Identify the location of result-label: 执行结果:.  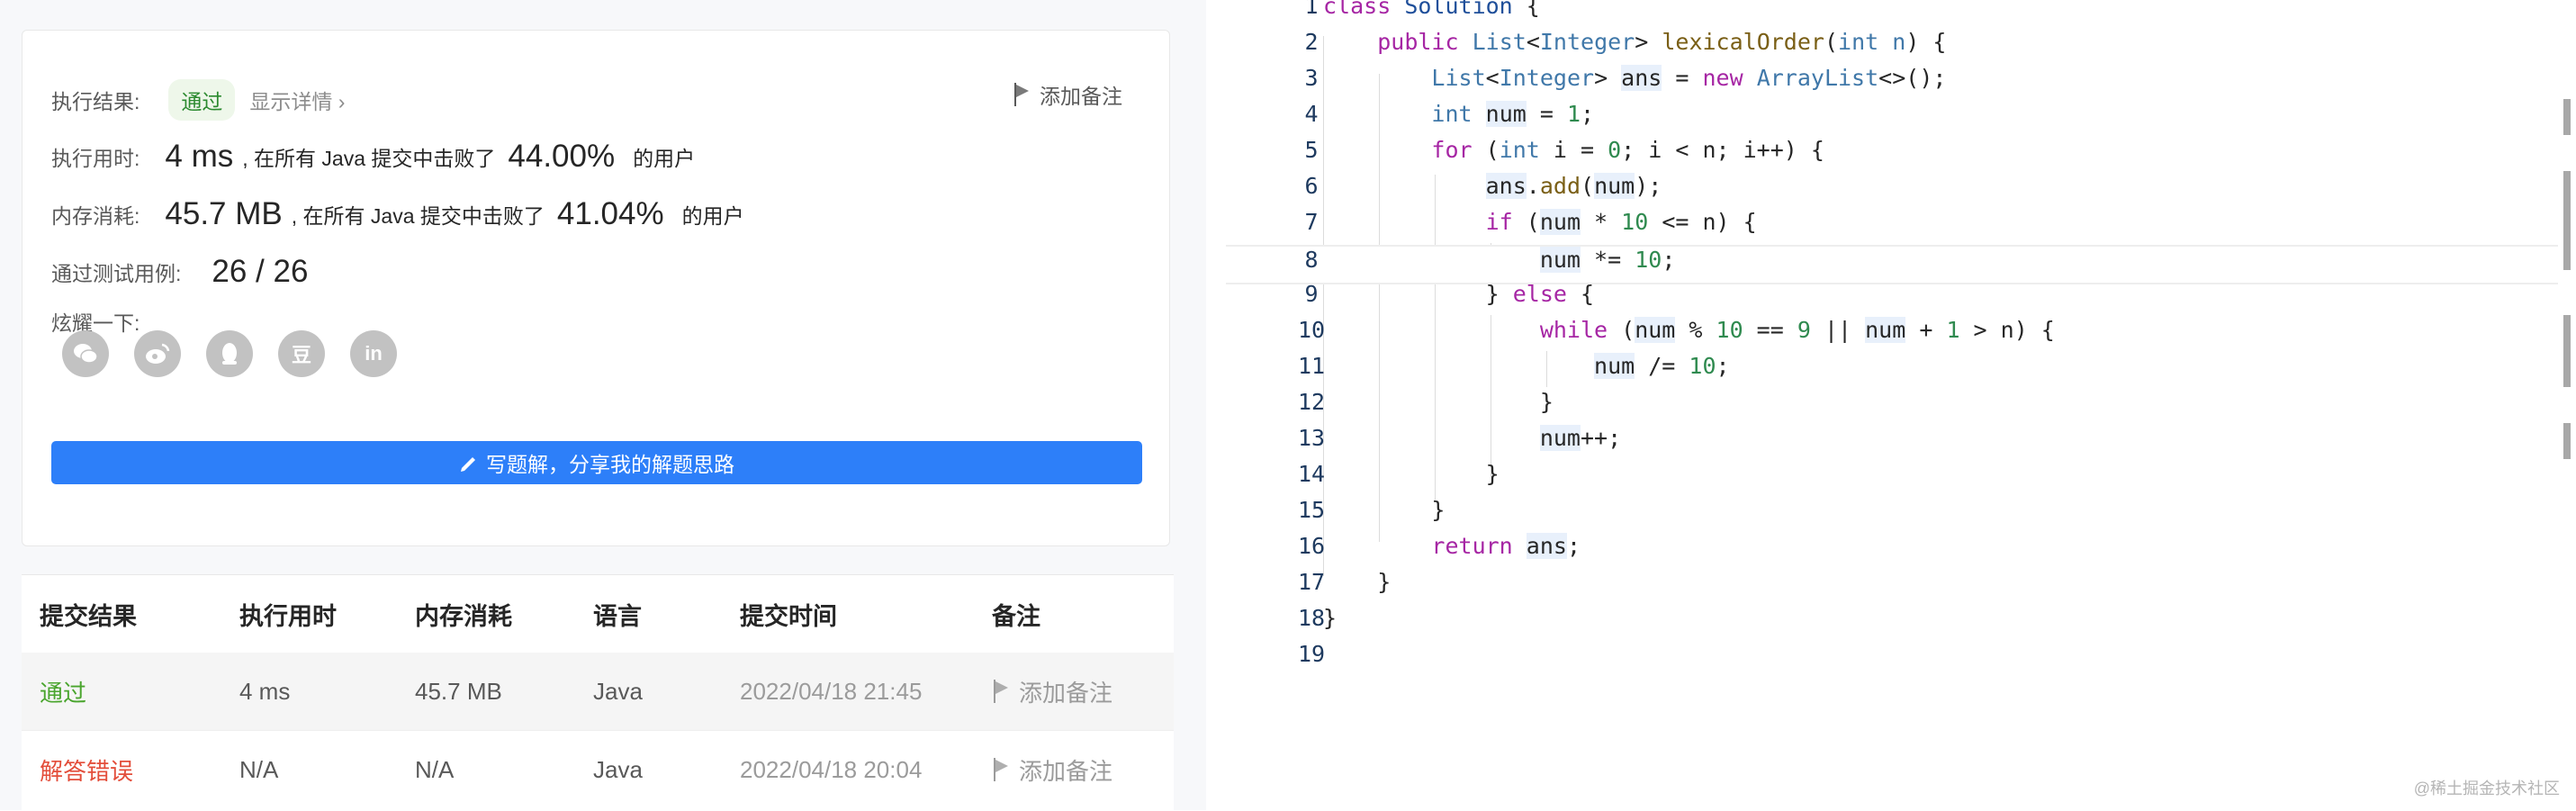
(95, 101).